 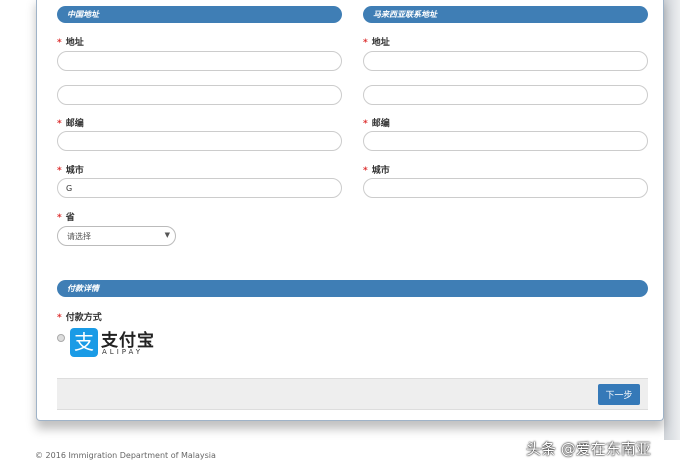 I want to click on alipay-brand-en: ALIPAY, so click(x=123, y=352).